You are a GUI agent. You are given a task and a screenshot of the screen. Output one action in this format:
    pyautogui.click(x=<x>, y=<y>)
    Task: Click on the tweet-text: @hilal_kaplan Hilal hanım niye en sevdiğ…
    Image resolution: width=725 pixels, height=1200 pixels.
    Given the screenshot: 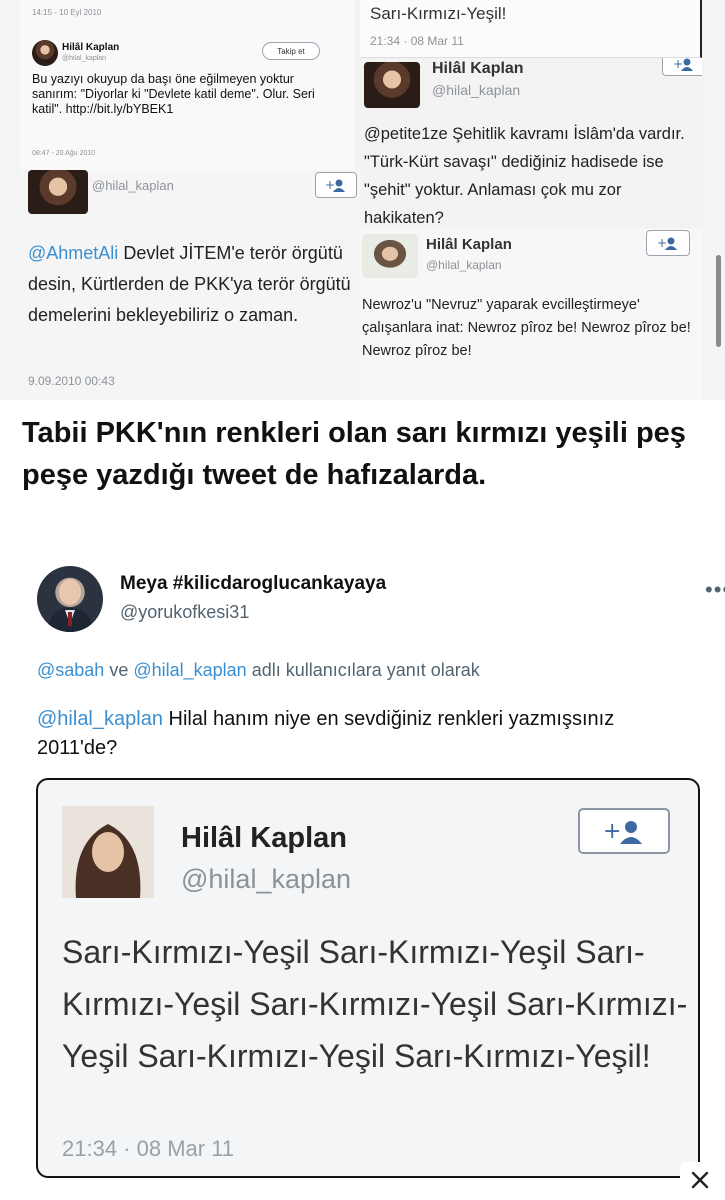 What is the action you would take?
    pyautogui.click(x=367, y=734)
    